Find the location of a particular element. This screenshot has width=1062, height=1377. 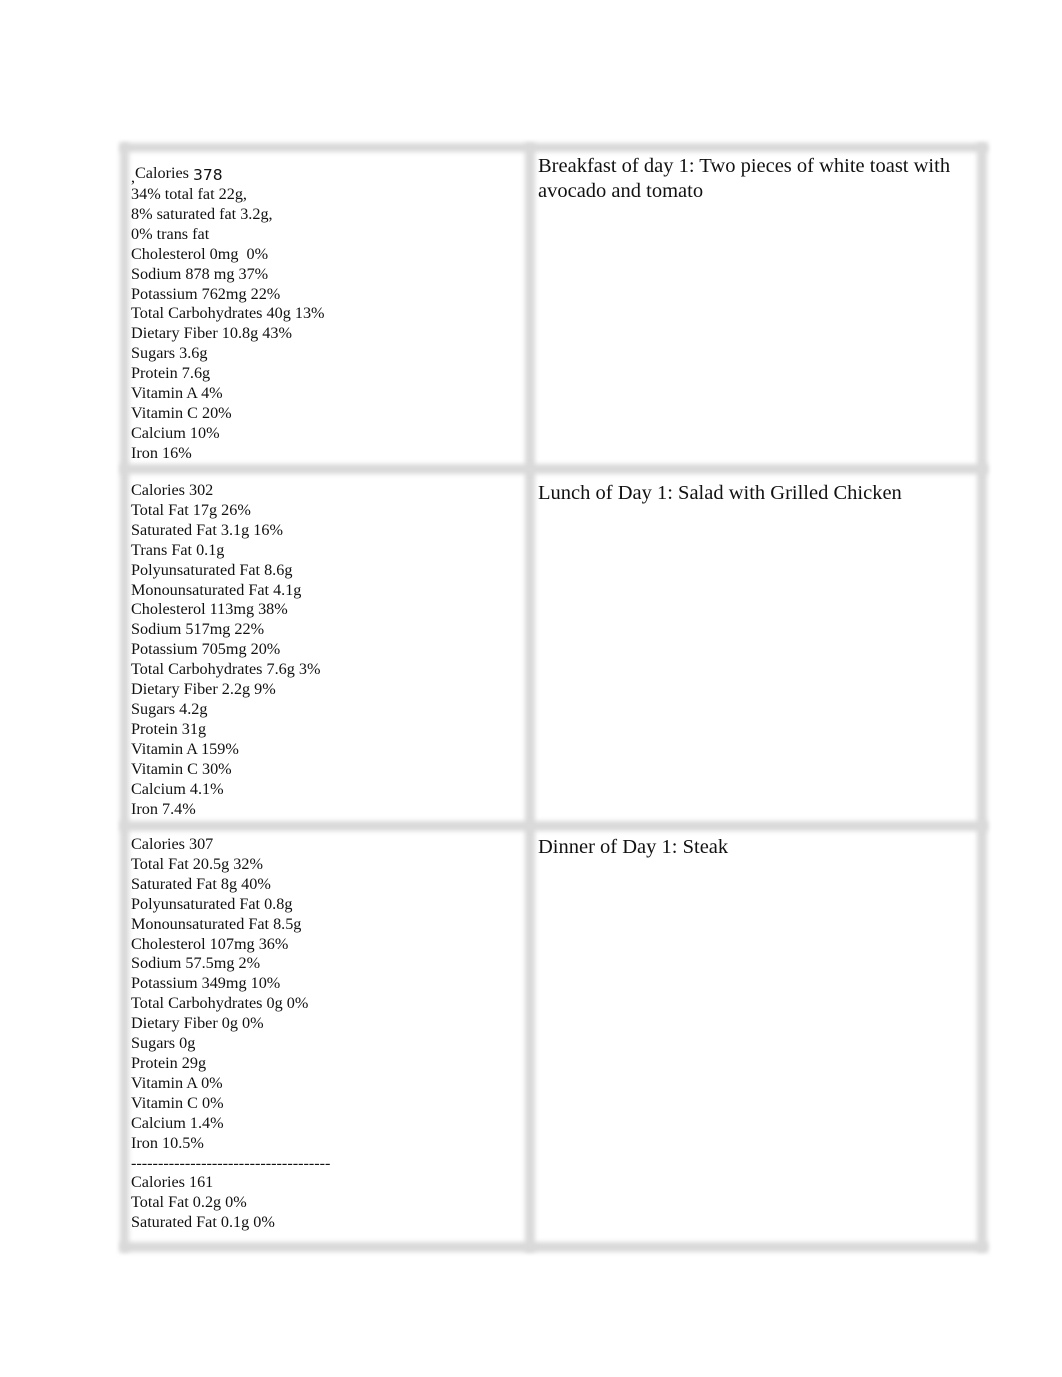

nutrition-item: Vitamin C 20% is located at coordinates (181, 412).